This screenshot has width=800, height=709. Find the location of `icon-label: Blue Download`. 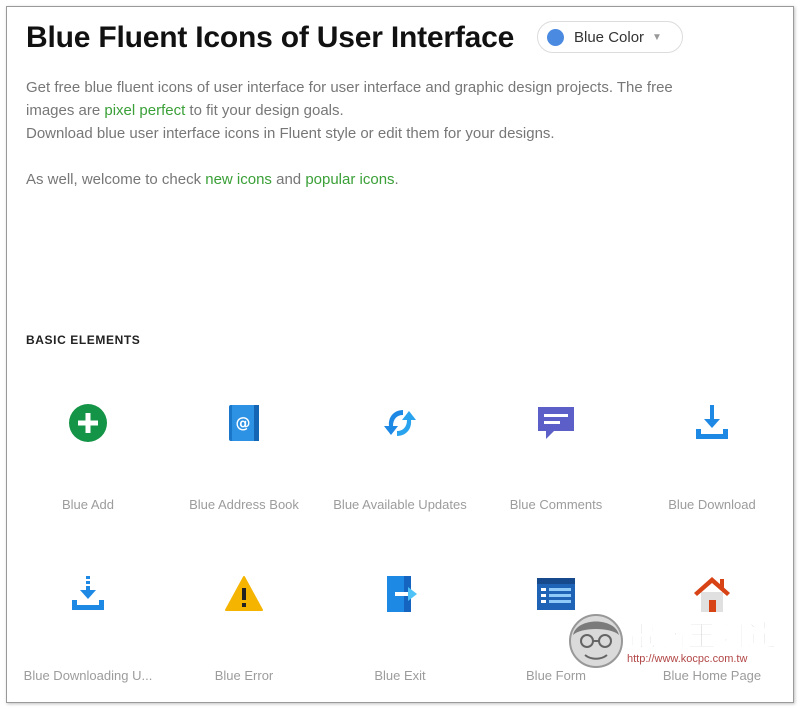

icon-label: Blue Download is located at coordinates (712, 504).